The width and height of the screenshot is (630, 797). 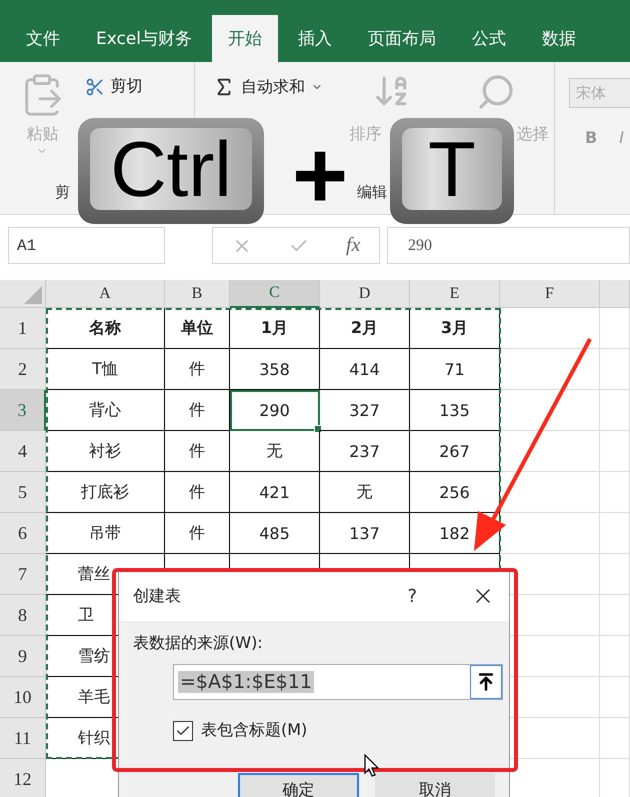 What do you see at coordinates (353, 245) in the screenshot?
I see `insert-function-button: fx` at bounding box center [353, 245].